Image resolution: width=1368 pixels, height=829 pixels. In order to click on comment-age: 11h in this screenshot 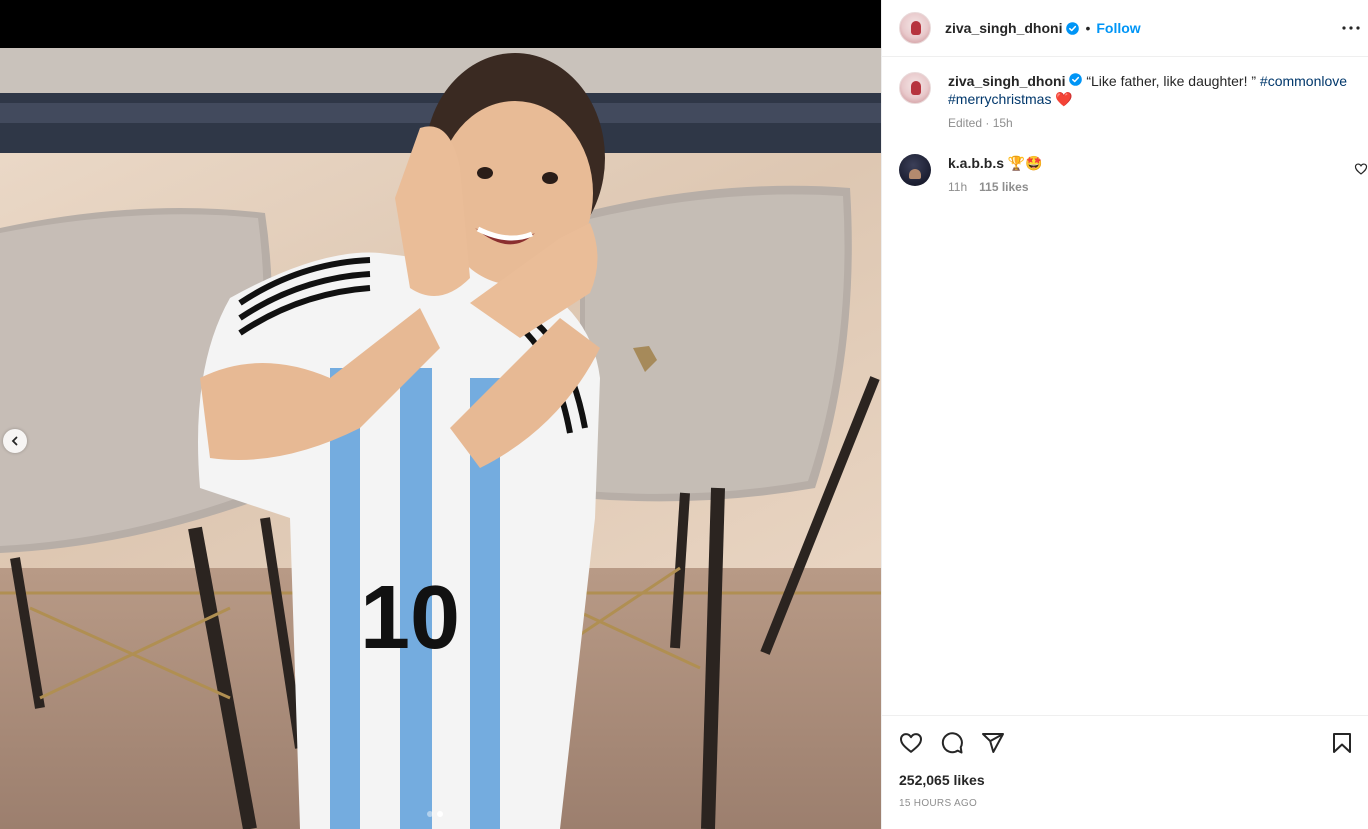, I will do `click(958, 187)`.